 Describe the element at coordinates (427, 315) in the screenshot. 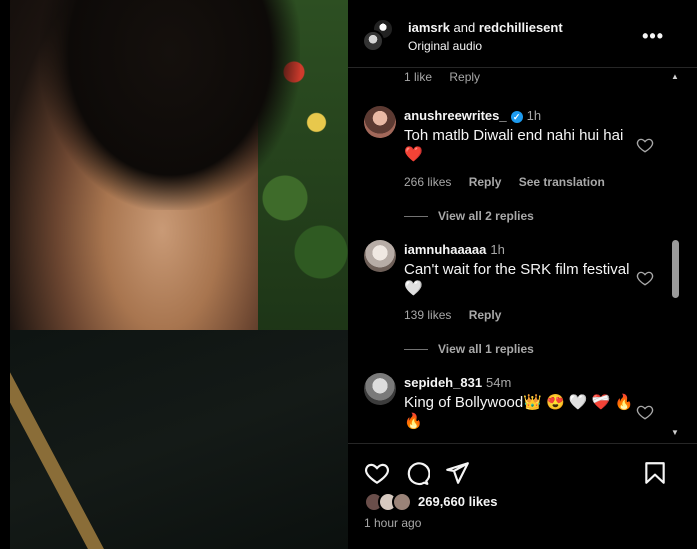

I see `like-count: 139 likes` at that location.